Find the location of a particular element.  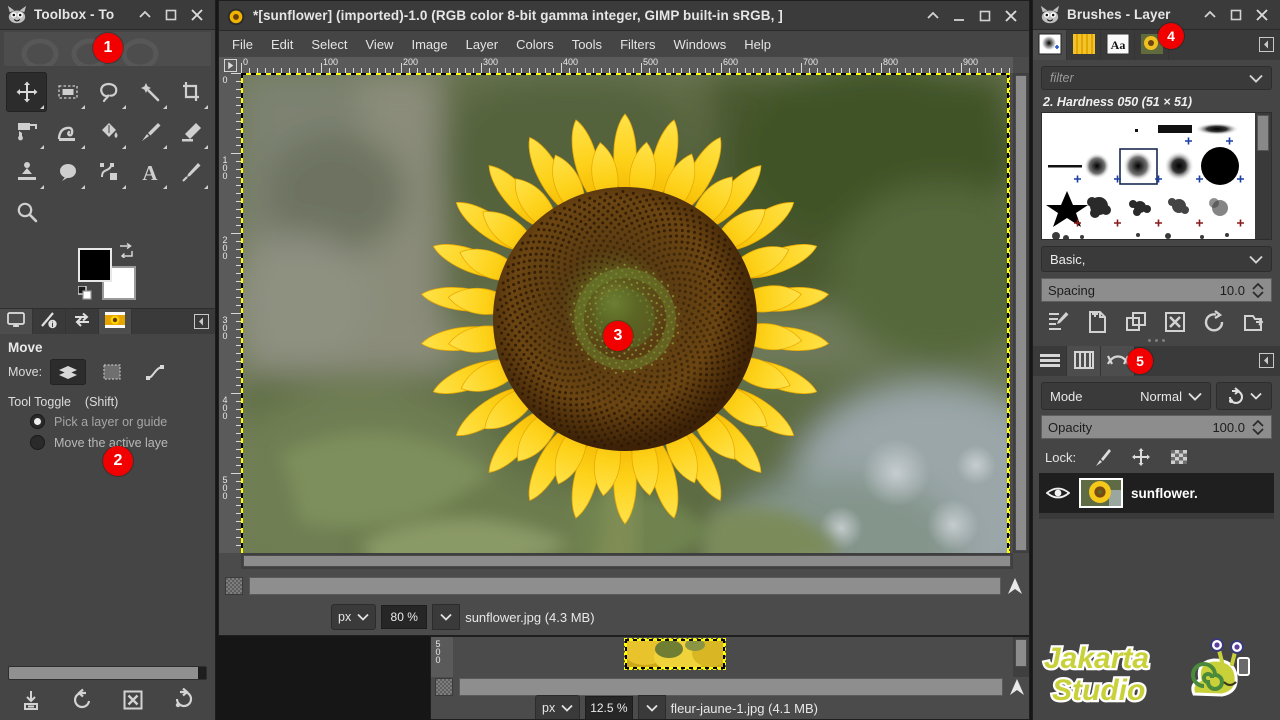

opacity-stepper is located at coordinates (1258, 427).